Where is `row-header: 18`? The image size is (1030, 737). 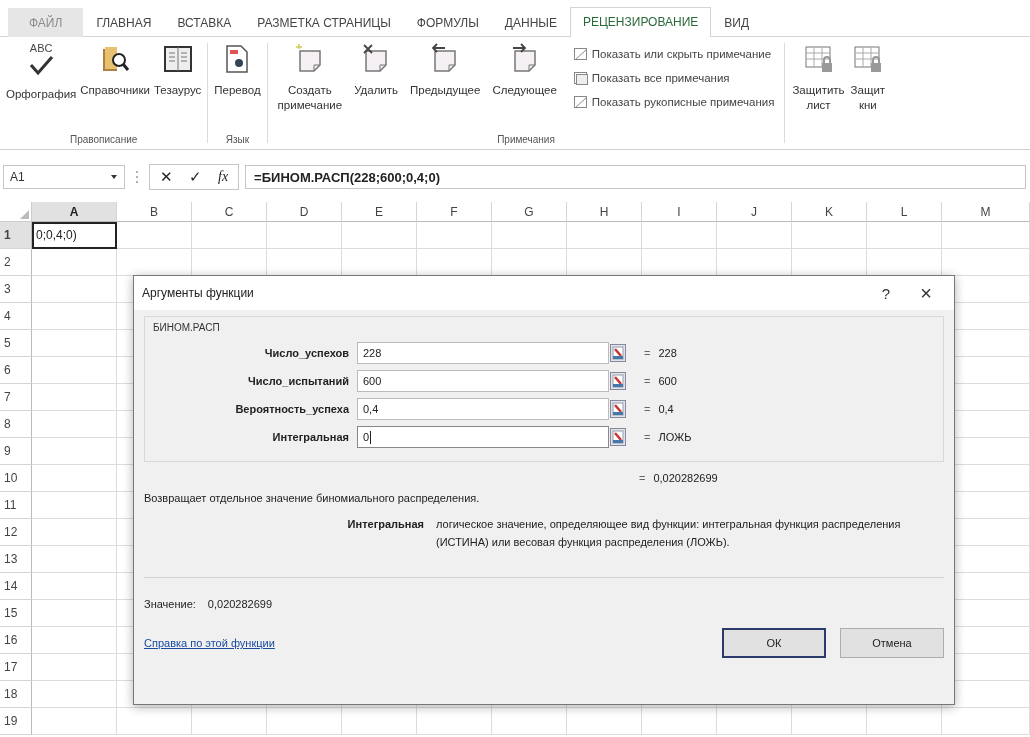
row-header: 18 is located at coordinates (16, 694).